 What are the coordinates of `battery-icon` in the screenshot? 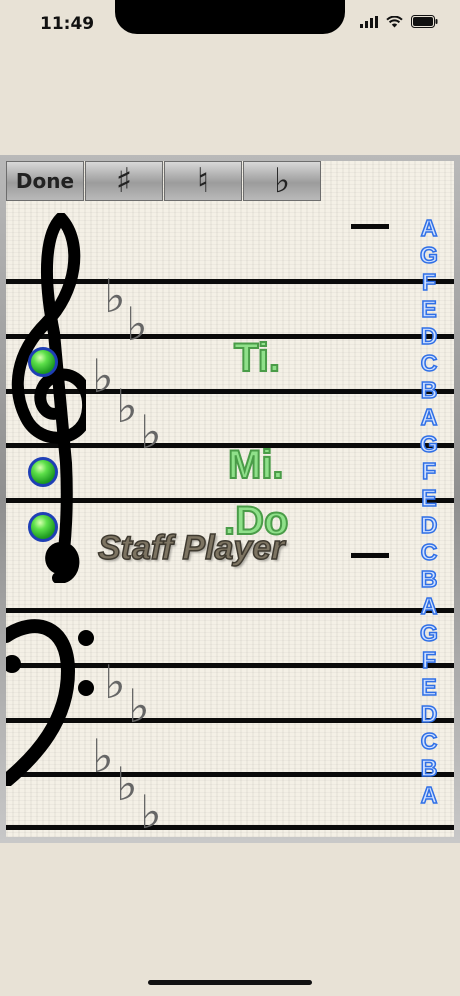 It's located at (424, 21).